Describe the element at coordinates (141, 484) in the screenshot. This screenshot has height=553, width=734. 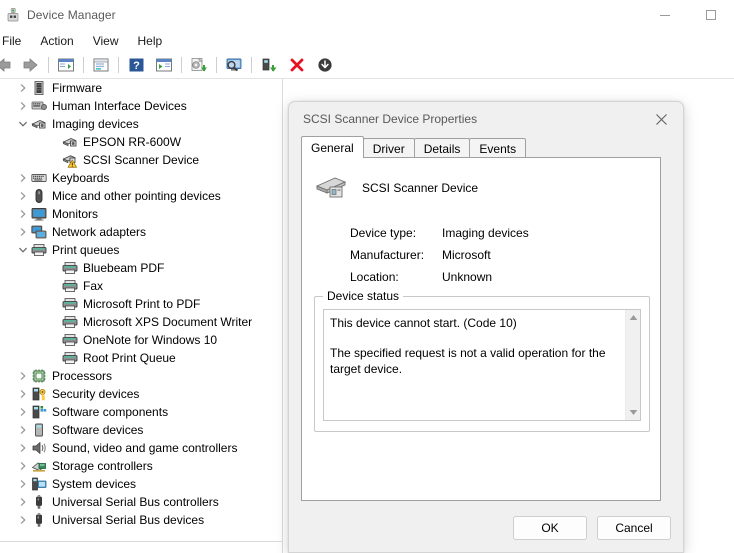
I see `tree-item: System devices` at that location.